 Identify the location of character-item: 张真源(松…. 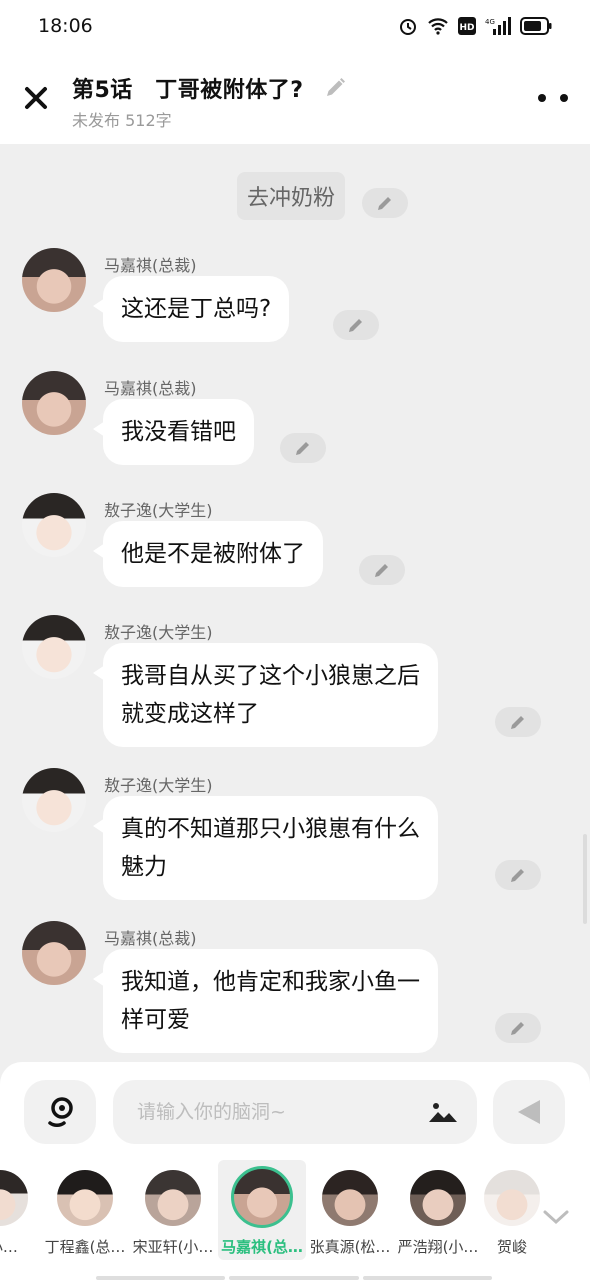
(350, 1210).